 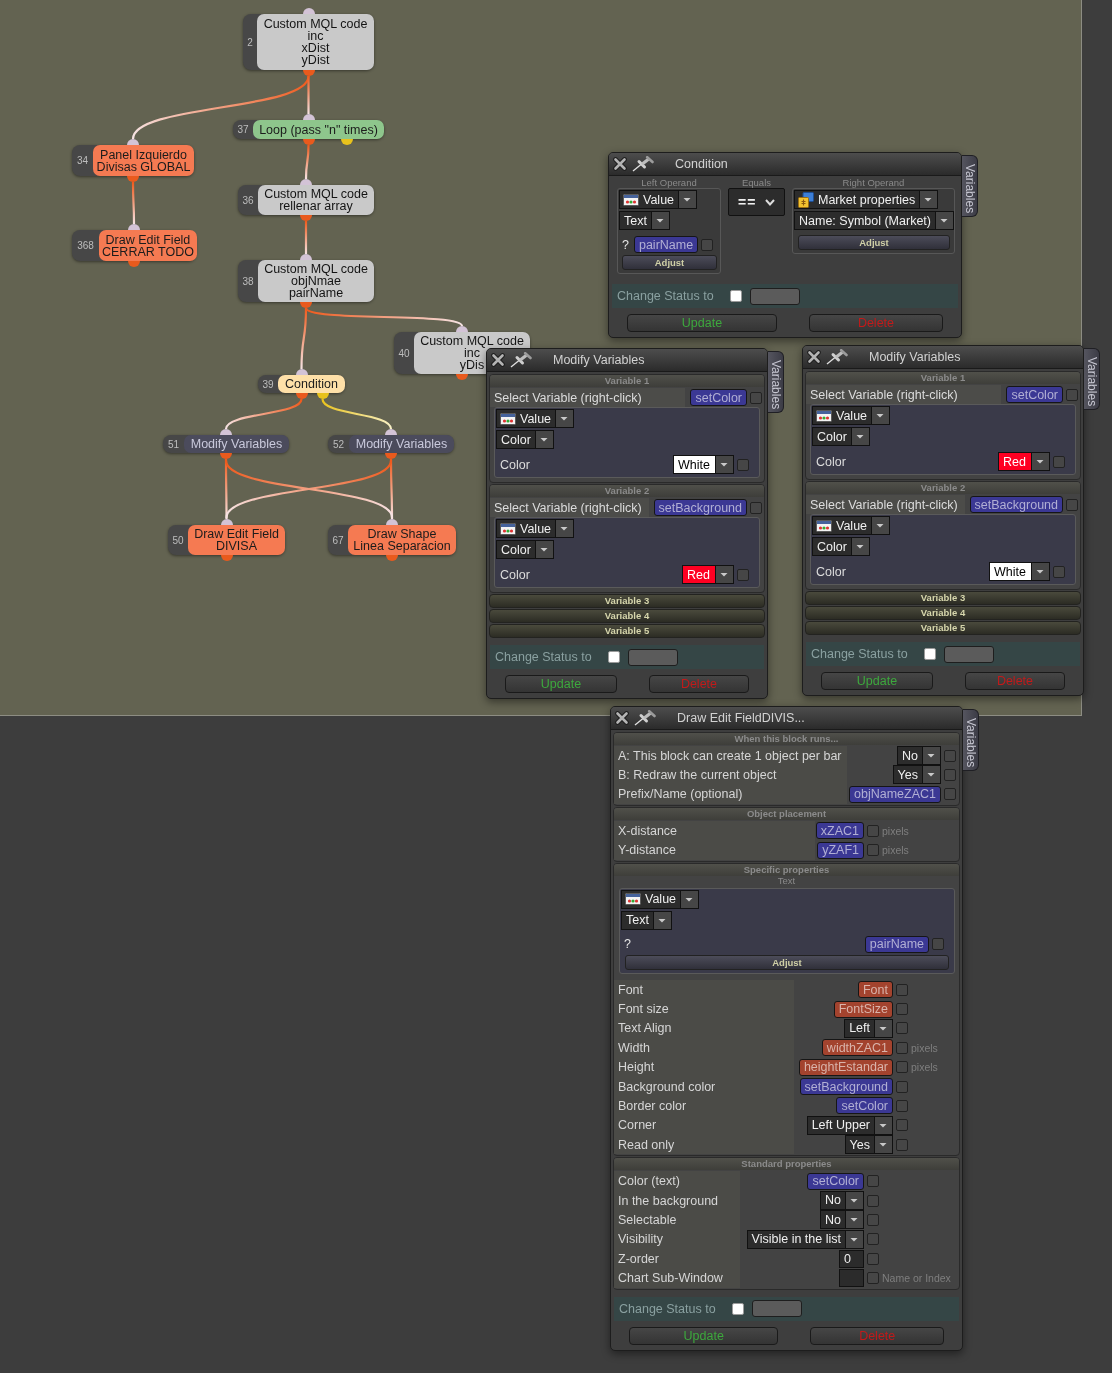 What do you see at coordinates (840, 850) in the screenshot?
I see `variable-chip: yZAF1` at bounding box center [840, 850].